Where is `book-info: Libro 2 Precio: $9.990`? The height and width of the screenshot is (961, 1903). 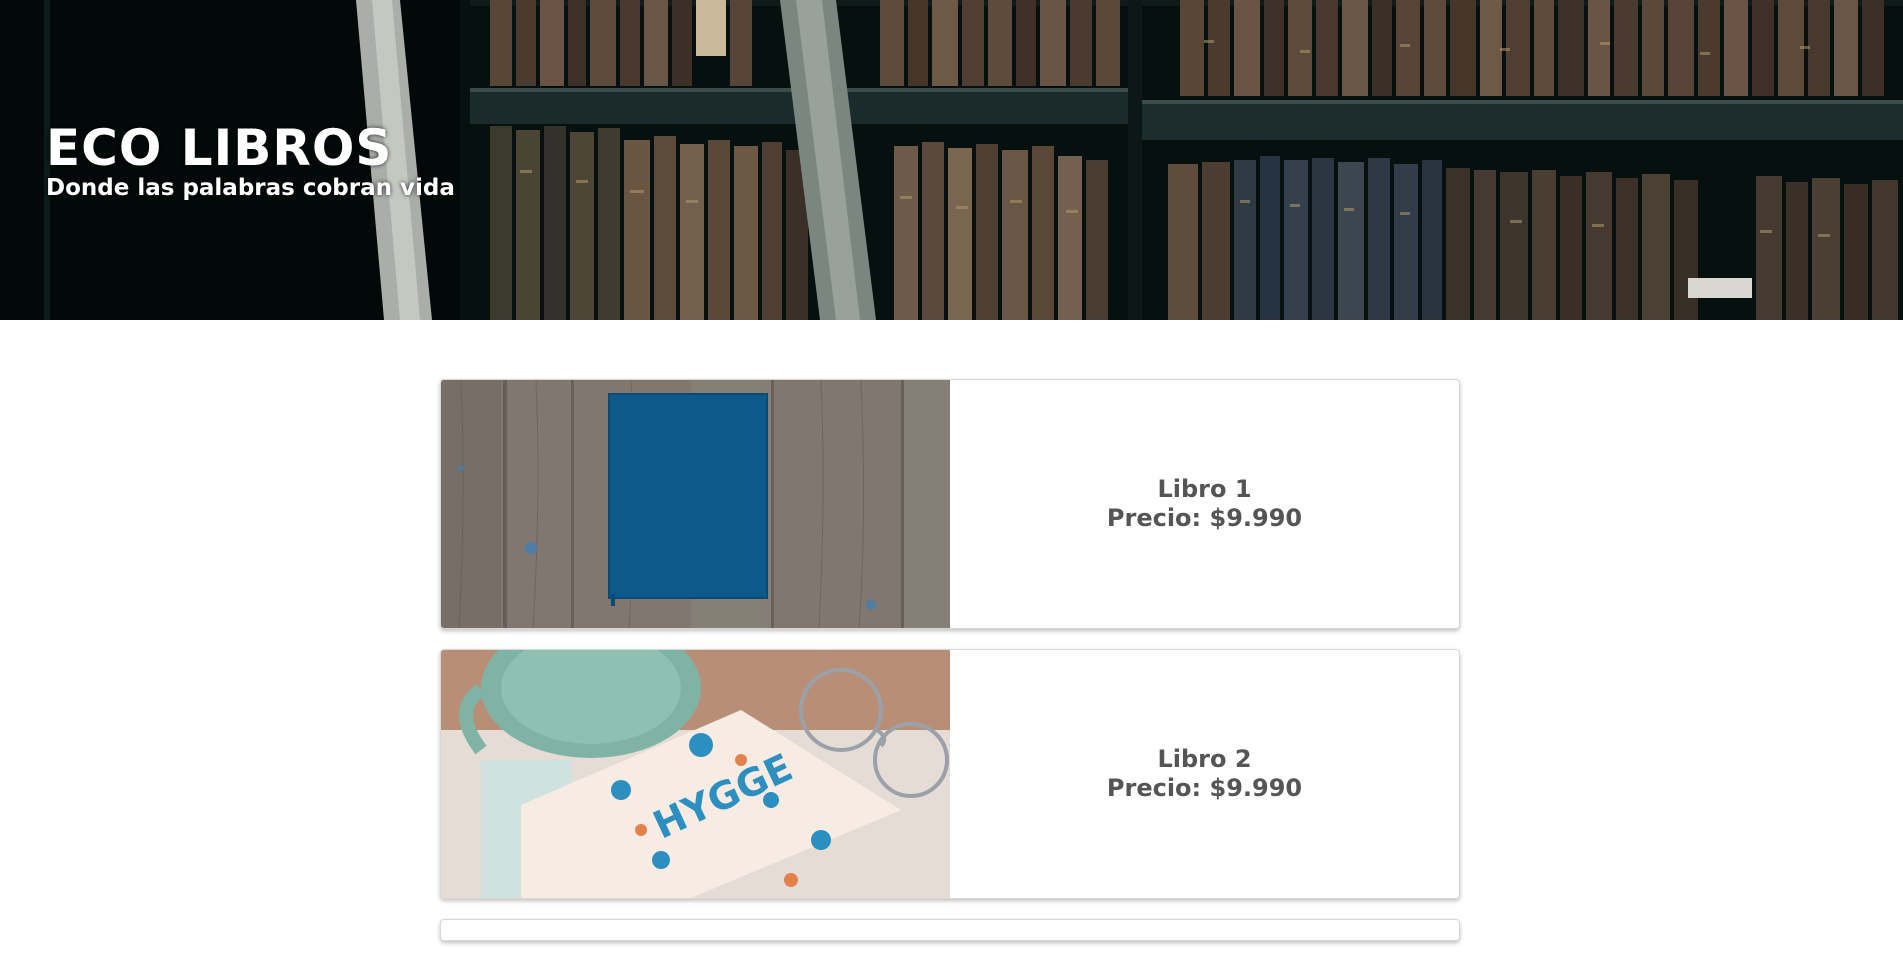 book-info: Libro 2 Precio: $9.990 is located at coordinates (1204, 774).